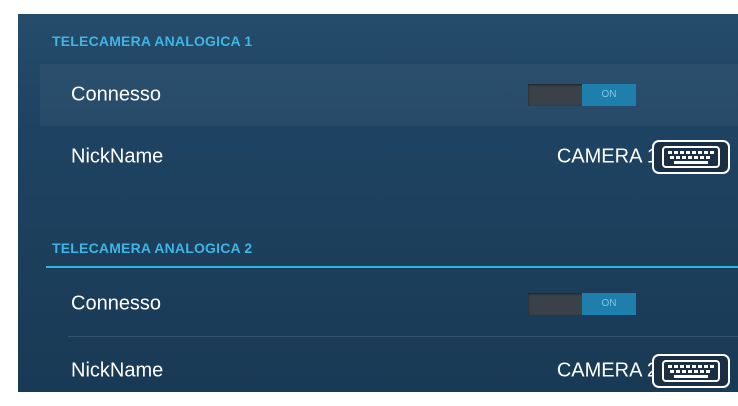 This screenshot has height=406, width=738. Describe the element at coordinates (389, 304) in the screenshot. I see `row-connesso-camera-2: Connesso ON` at that location.